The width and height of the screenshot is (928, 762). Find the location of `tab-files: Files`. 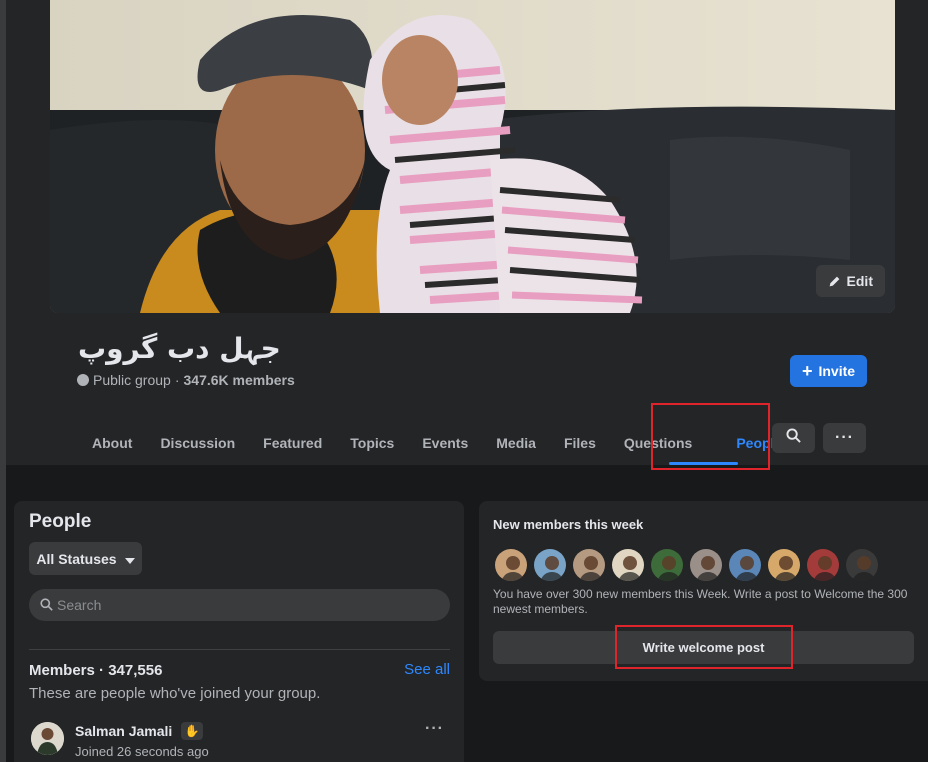

tab-files: Files is located at coordinates (580, 443).